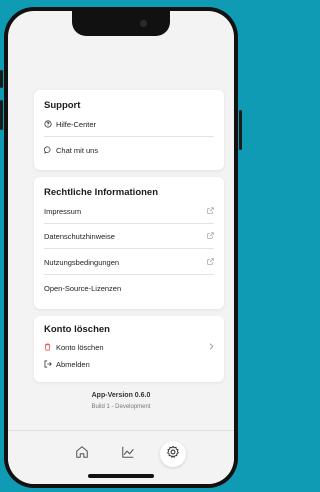  Describe the element at coordinates (129, 364) in the screenshot. I see `logout-button: Abmelden` at that location.